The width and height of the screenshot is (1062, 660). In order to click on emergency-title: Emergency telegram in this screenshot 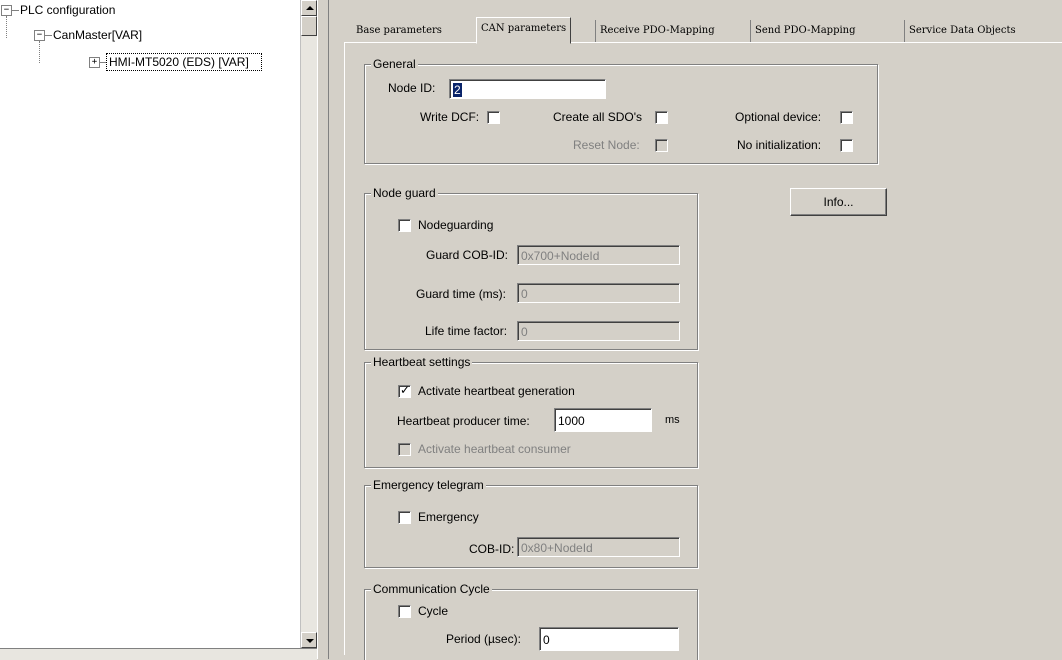, I will do `click(428, 485)`.